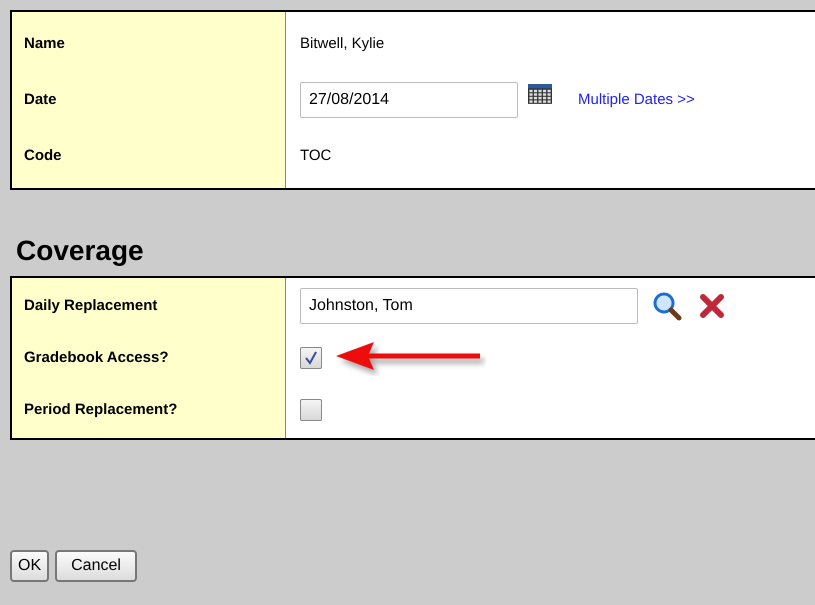 Image resolution: width=815 pixels, height=605 pixels. I want to click on dialog-button: Cancel, so click(96, 566).